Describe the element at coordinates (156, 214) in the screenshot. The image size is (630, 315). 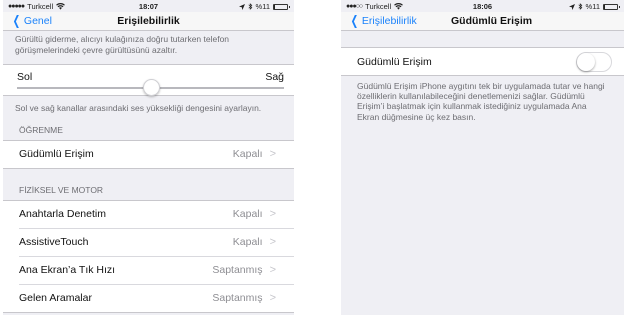
I see `switch-control-row: Anahtarla Denetim Kapalı >` at that location.